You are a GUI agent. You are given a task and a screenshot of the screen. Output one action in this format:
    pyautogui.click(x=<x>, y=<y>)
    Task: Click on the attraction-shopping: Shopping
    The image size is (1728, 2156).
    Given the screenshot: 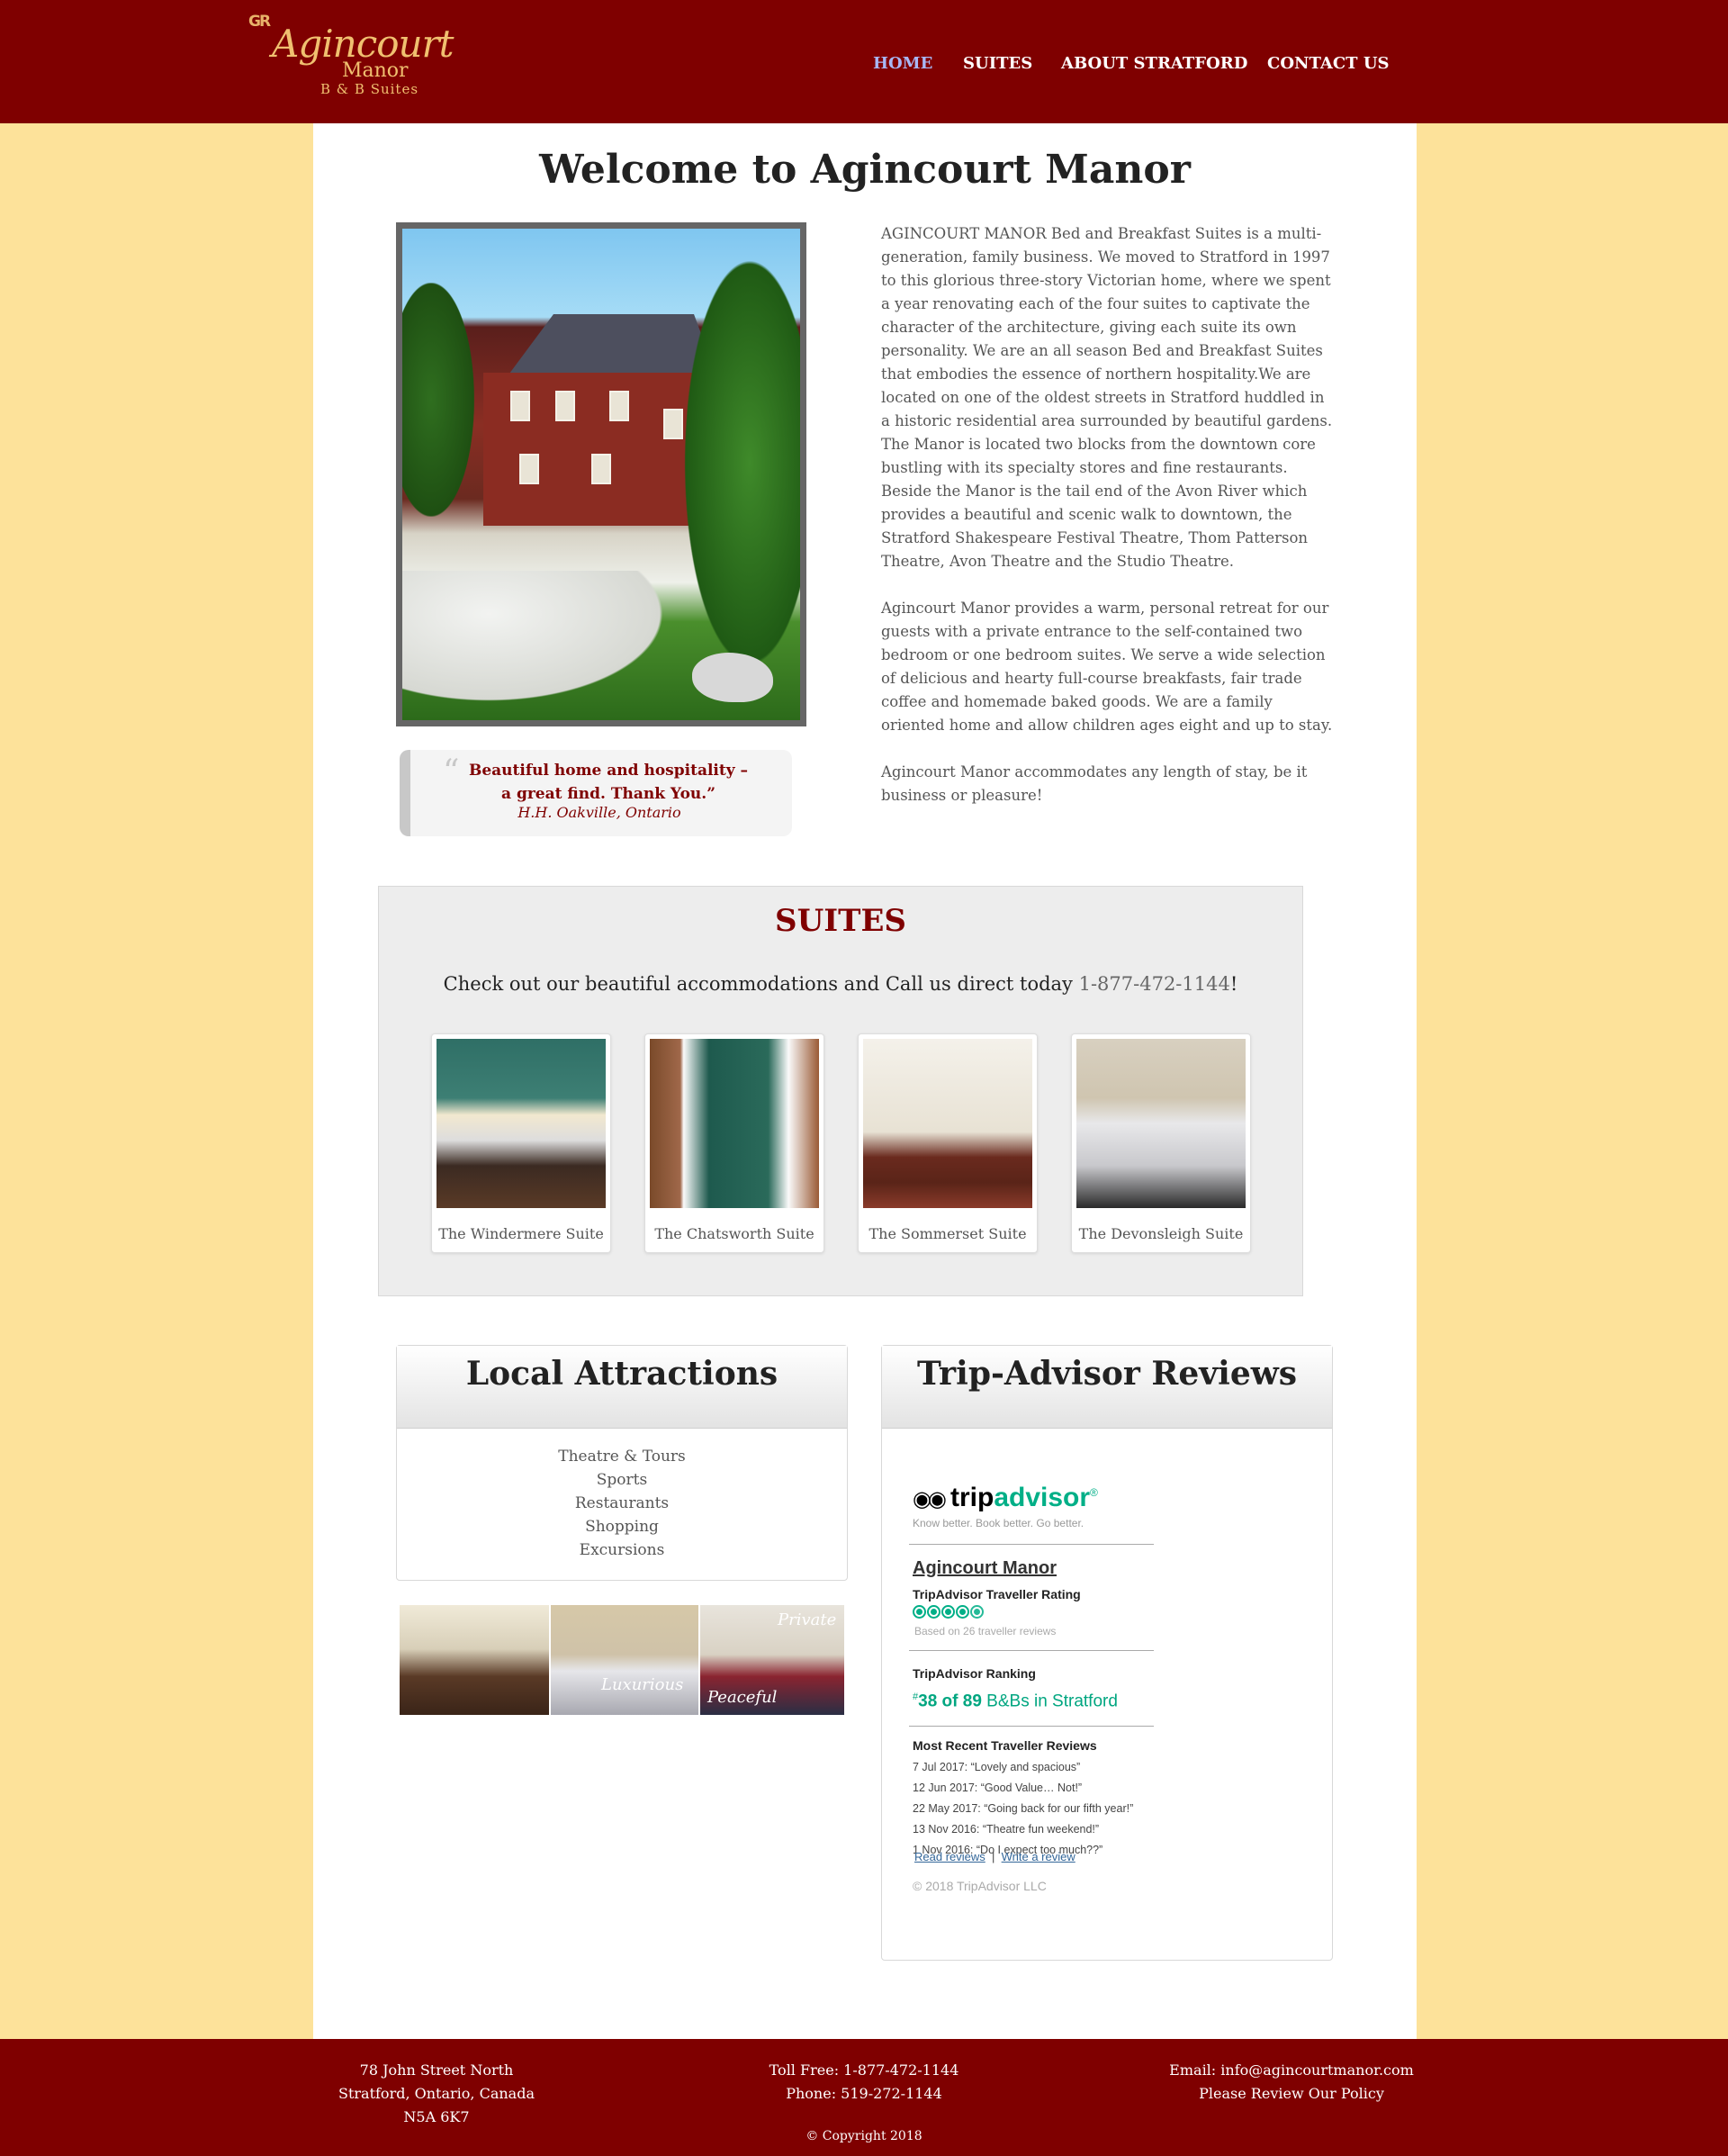 What is the action you would take?
    pyautogui.click(x=622, y=1526)
    